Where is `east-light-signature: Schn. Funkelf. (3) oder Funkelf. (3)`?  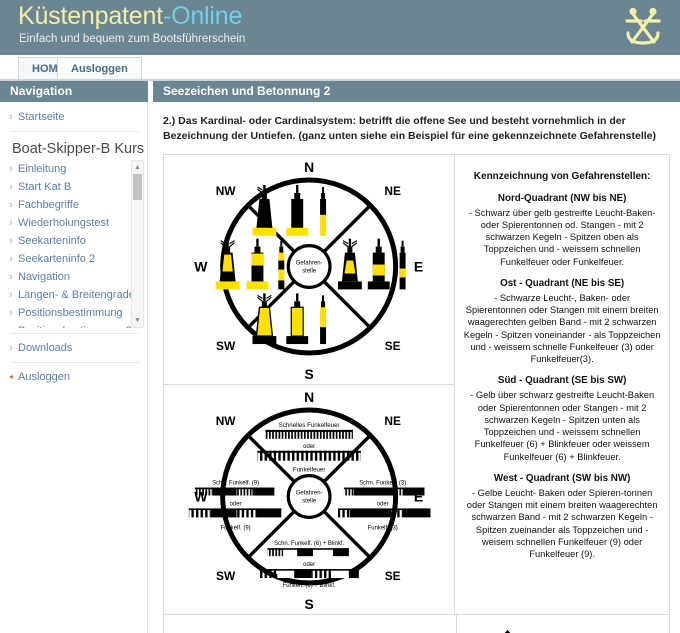 east-light-signature: Schn. Funkelf. (3) oder Funkelf. (3) is located at coordinates (384, 506).